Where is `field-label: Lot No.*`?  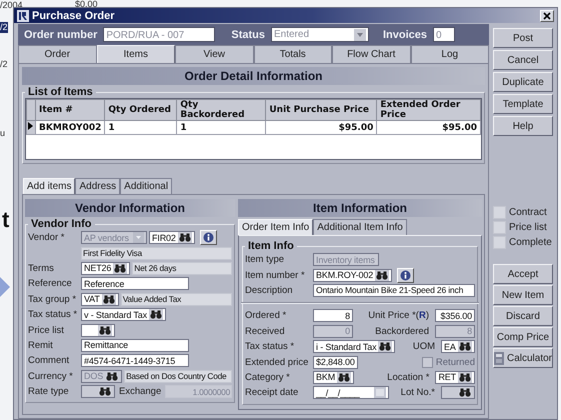
field-label: Lot No.* is located at coordinates (418, 392).